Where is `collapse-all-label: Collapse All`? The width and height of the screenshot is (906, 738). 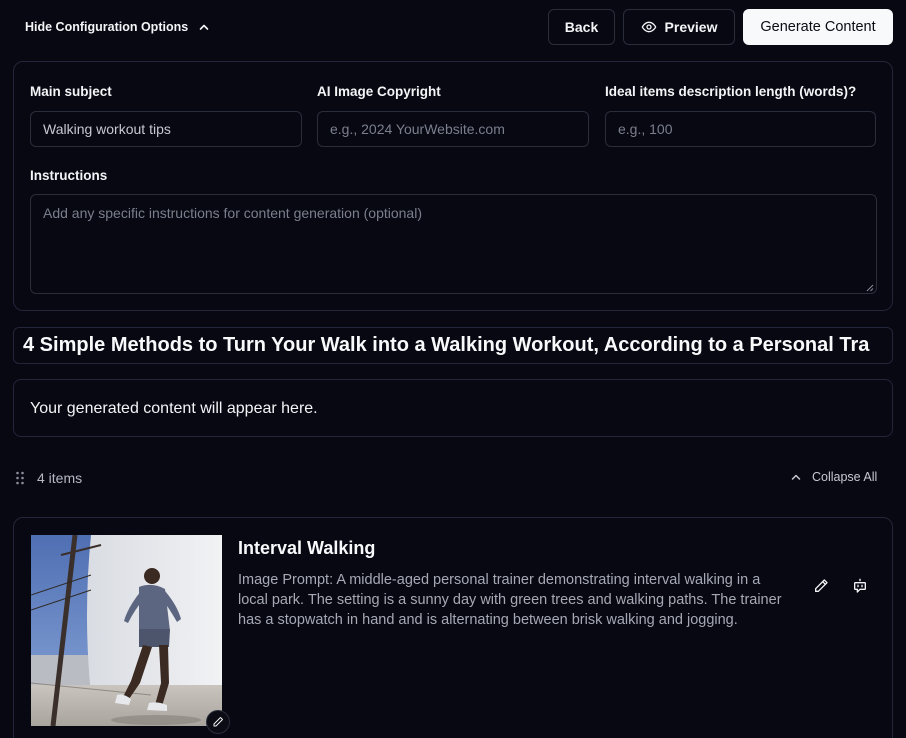 collapse-all-label: Collapse All is located at coordinates (845, 477).